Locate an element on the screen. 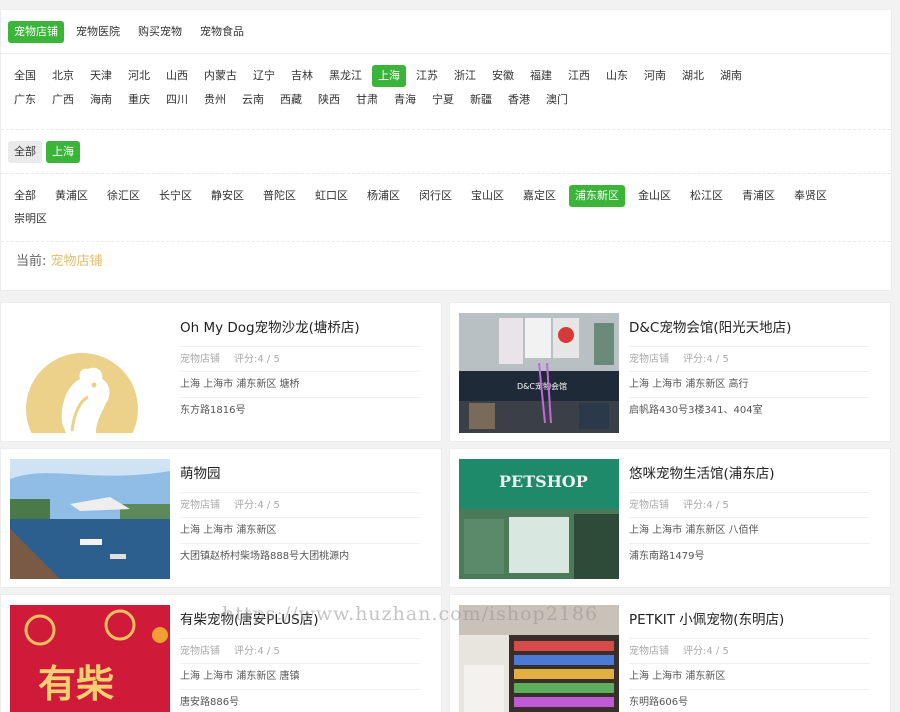  province-chip: 河北 is located at coordinates (139, 76).